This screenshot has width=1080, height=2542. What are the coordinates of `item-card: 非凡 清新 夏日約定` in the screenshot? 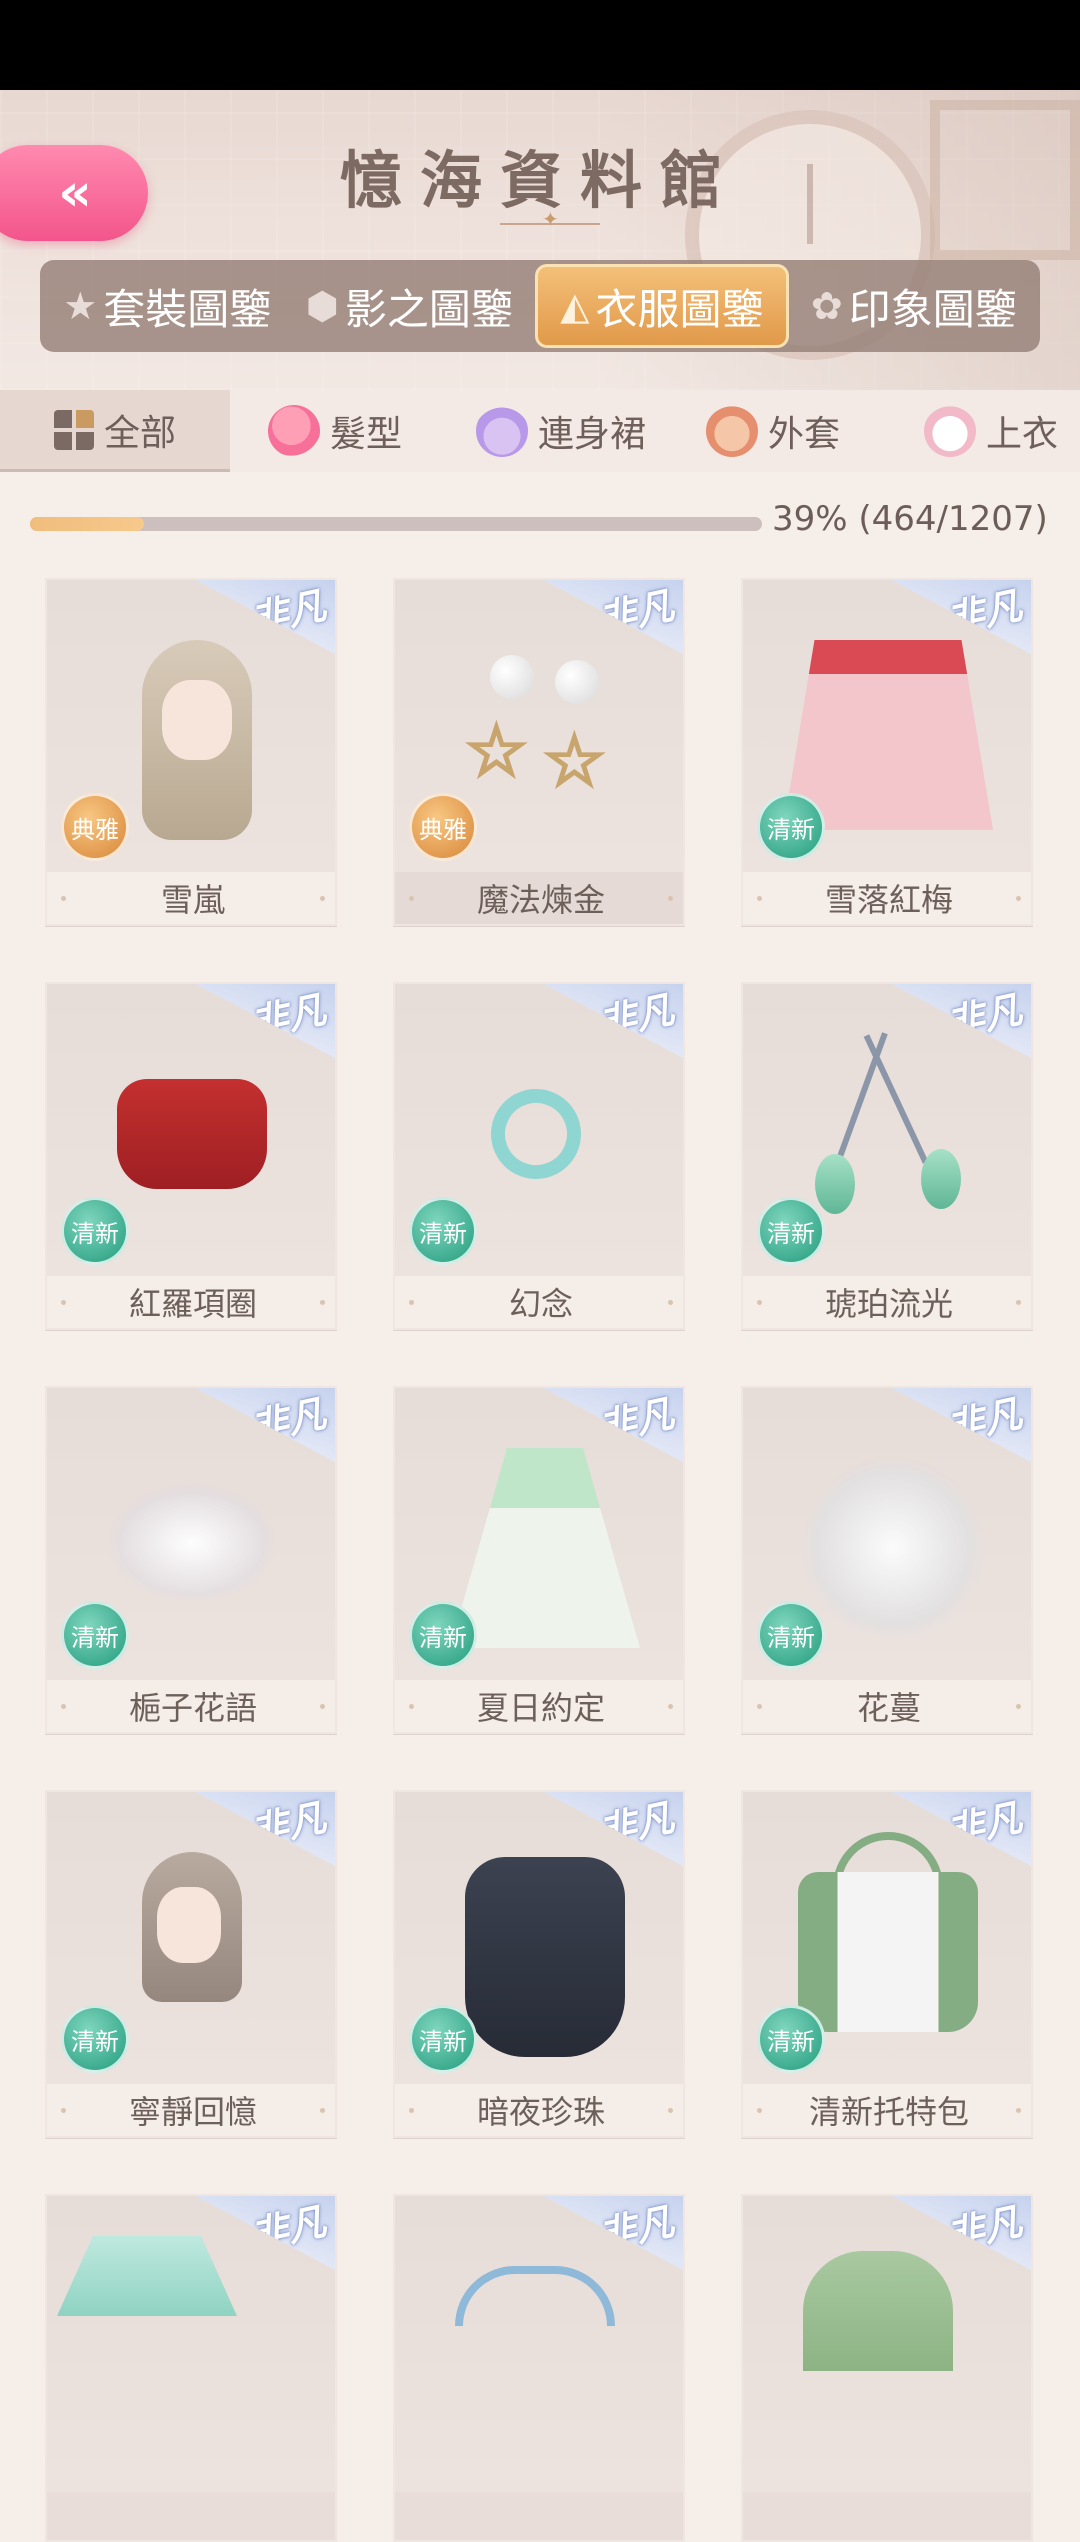 It's located at (539, 1560).